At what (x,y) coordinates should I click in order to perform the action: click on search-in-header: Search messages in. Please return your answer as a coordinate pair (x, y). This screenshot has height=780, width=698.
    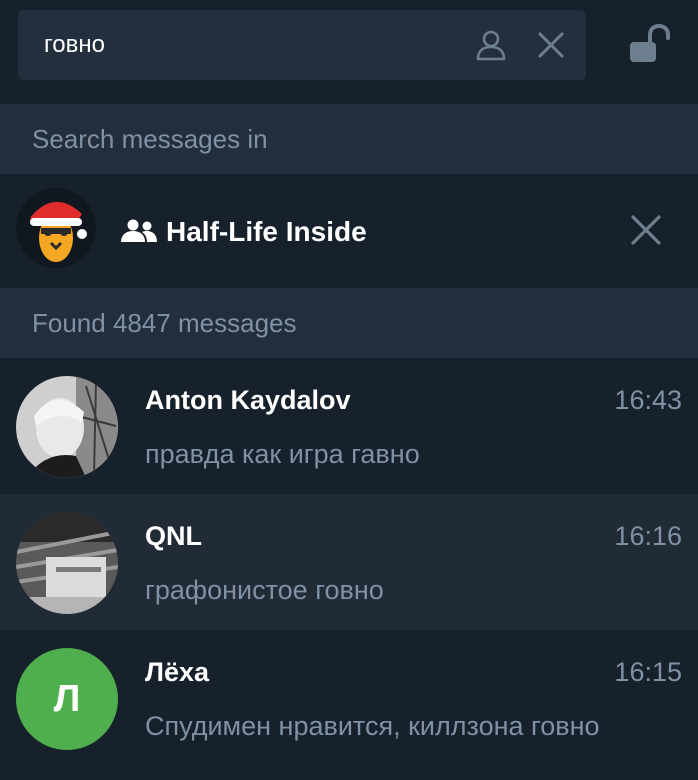
    Looking at the image, I should click on (349, 139).